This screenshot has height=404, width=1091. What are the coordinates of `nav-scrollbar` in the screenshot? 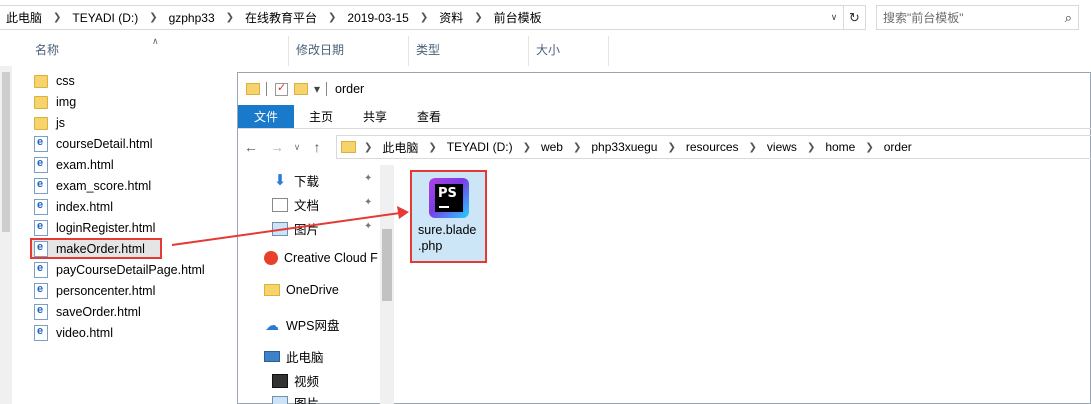 It's located at (387, 284).